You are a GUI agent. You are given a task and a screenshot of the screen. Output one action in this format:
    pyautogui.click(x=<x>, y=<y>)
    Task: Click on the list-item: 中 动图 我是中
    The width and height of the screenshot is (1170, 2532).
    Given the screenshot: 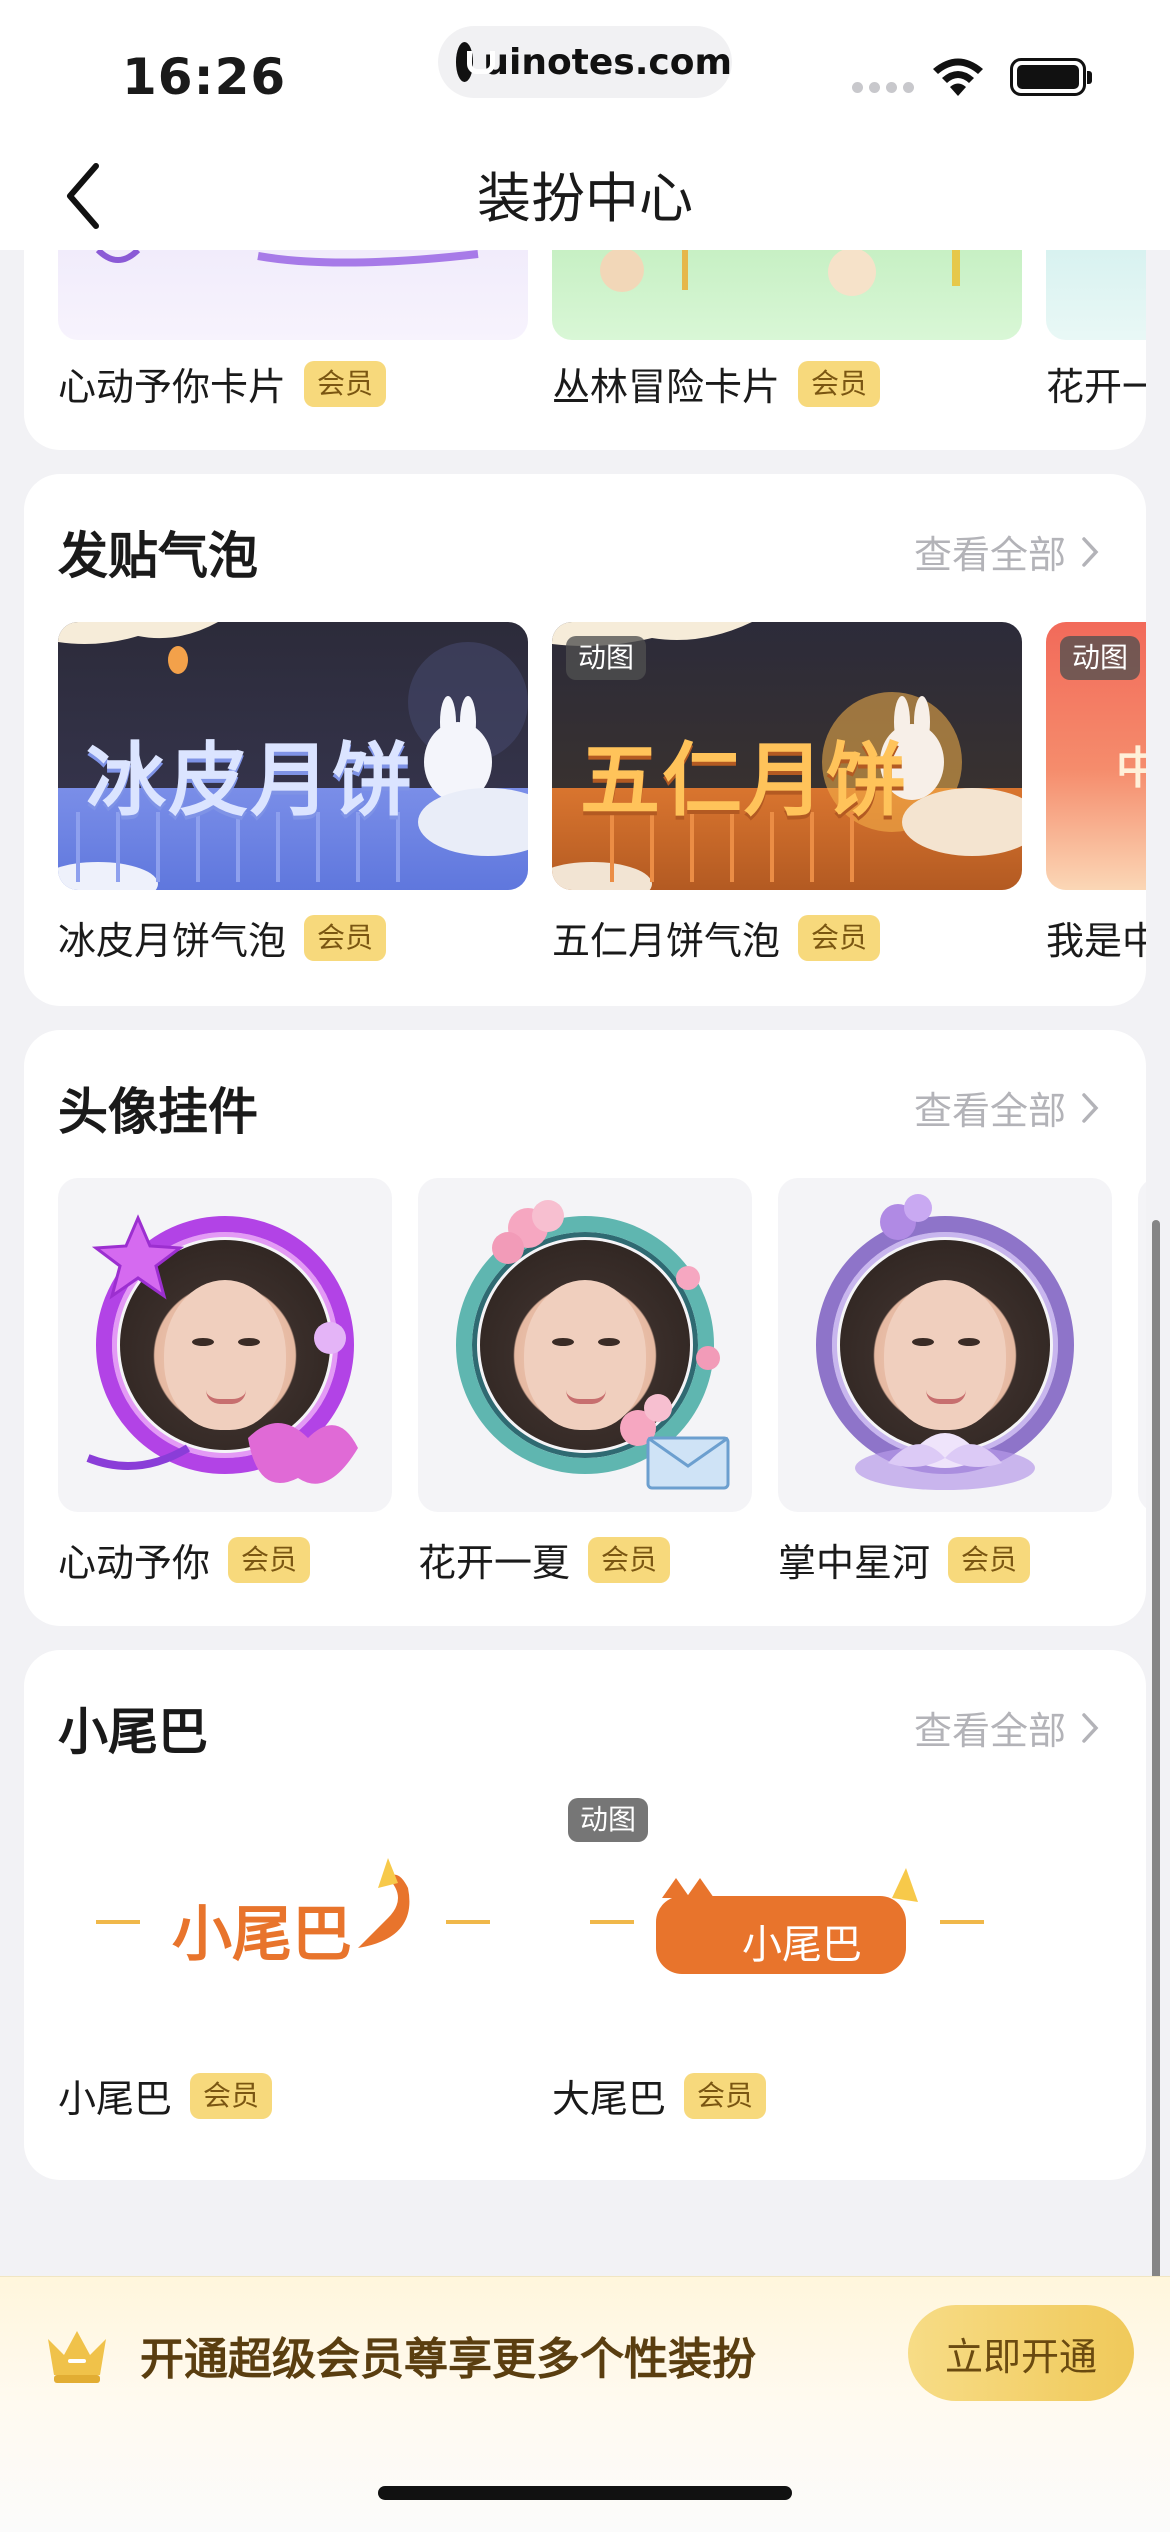 What is the action you would take?
    pyautogui.click(x=1096, y=792)
    